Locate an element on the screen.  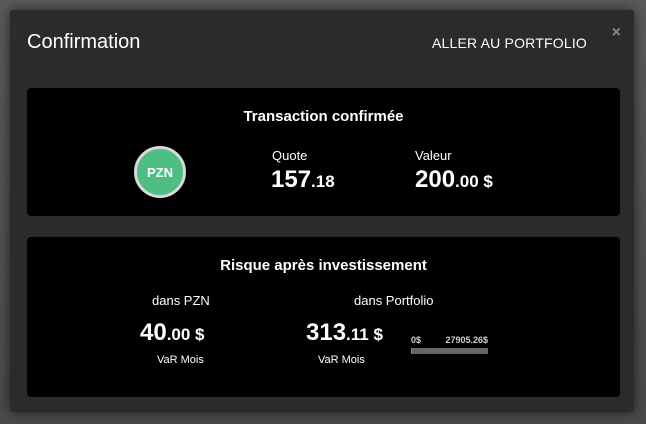
portfolio-risk-value: 313.11 $ is located at coordinates (344, 333).